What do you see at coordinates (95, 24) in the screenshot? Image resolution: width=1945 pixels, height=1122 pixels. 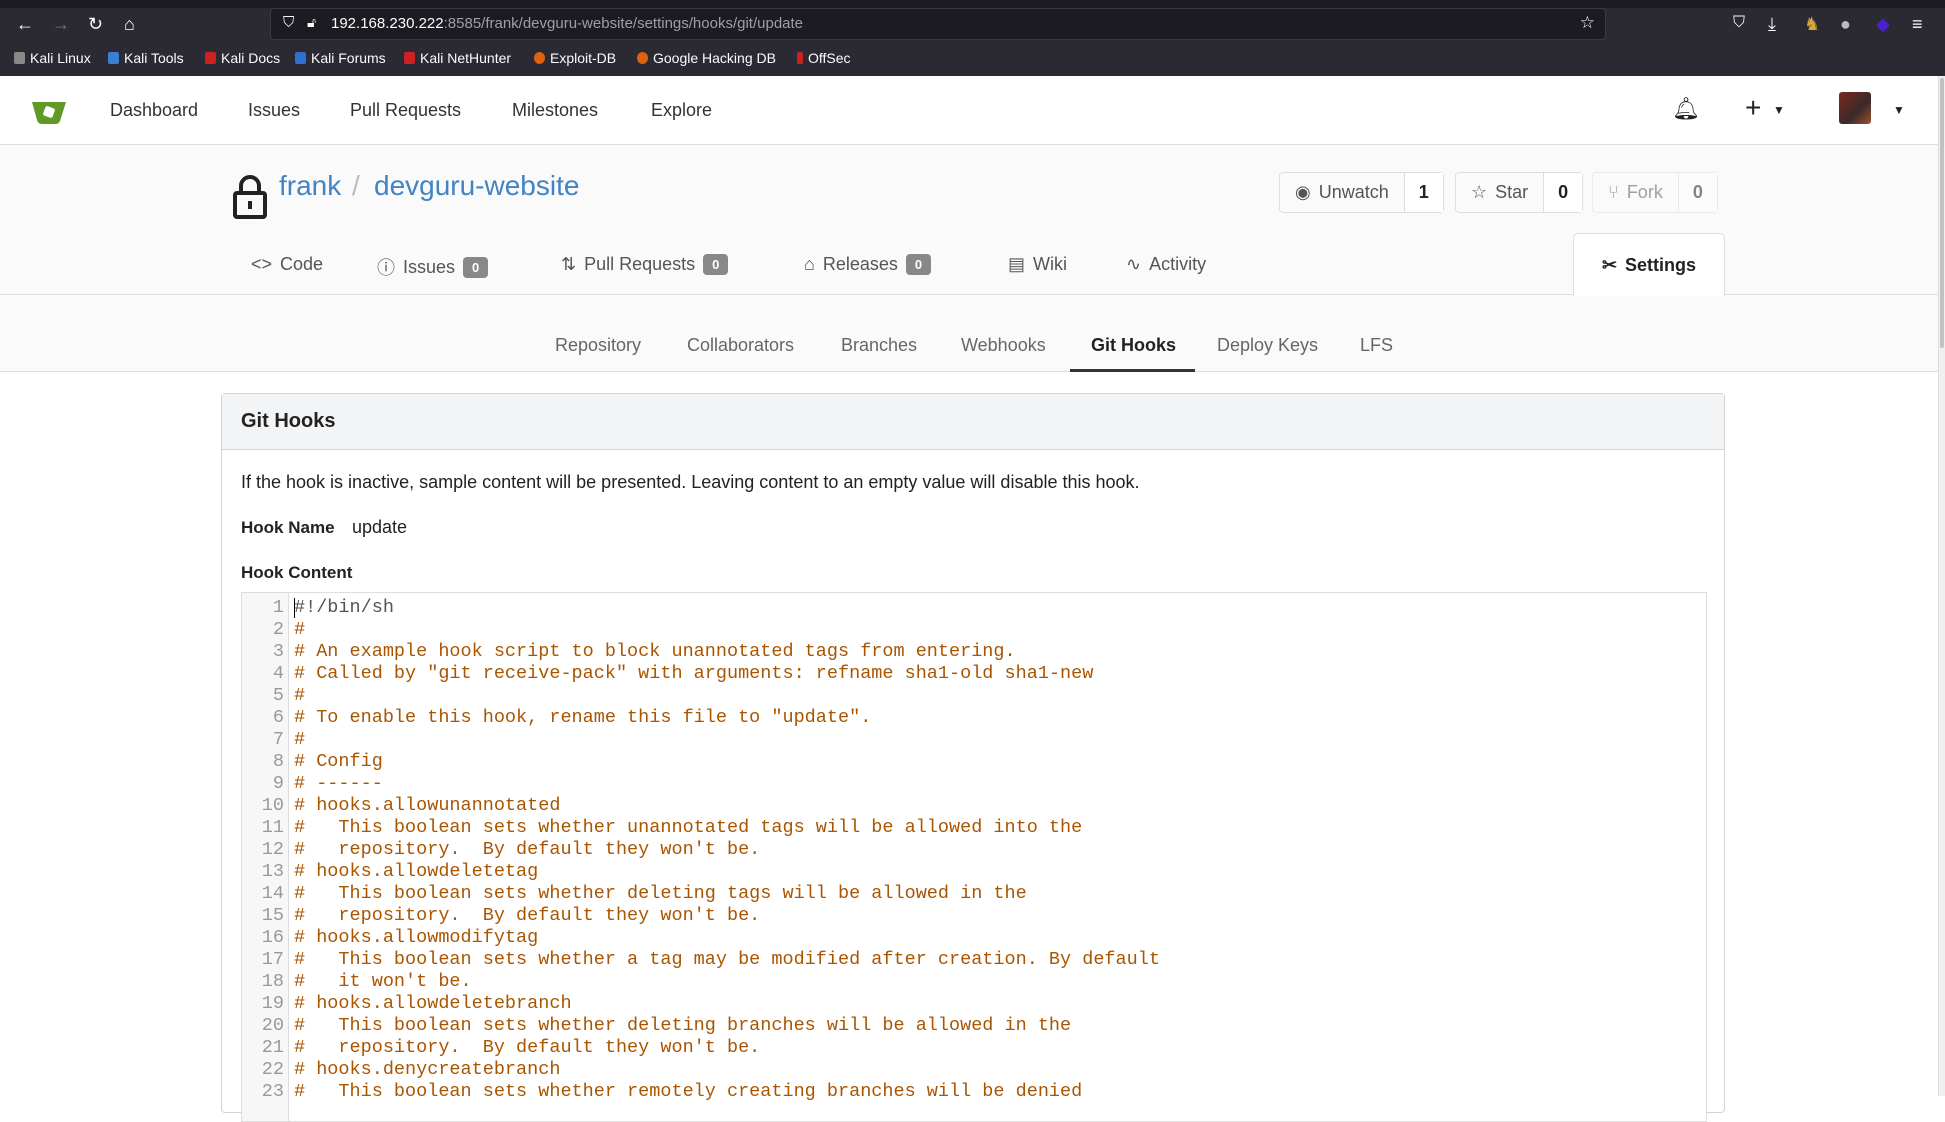 I see `reload-icon: ↻` at bounding box center [95, 24].